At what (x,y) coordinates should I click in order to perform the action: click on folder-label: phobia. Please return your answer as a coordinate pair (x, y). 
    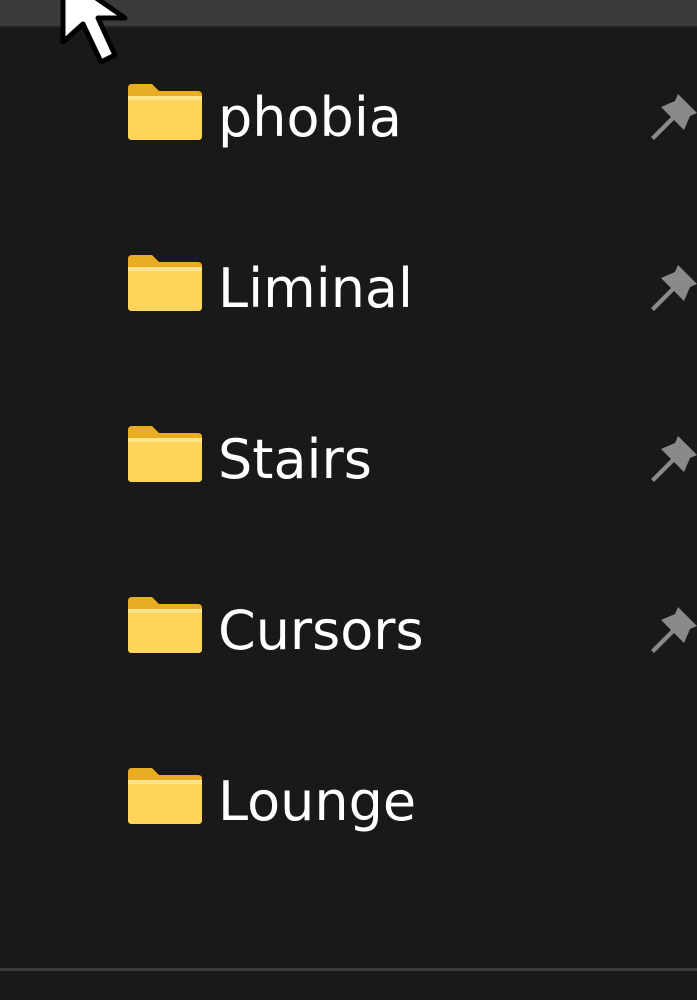
    Looking at the image, I should click on (310, 117).